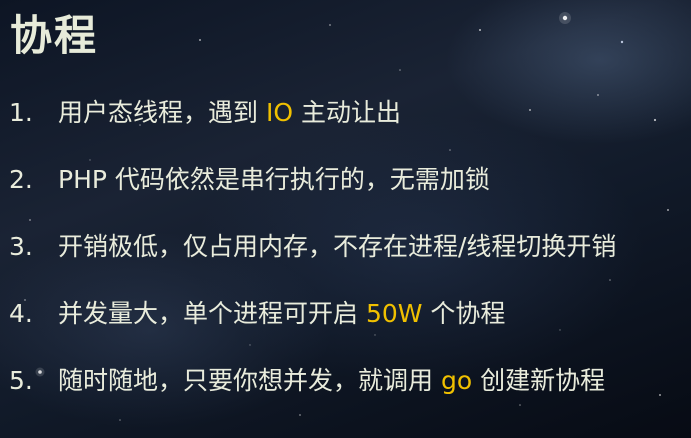 This screenshot has height=438, width=691. What do you see at coordinates (394, 313) in the screenshot?
I see `item-highlight: 50W` at bounding box center [394, 313].